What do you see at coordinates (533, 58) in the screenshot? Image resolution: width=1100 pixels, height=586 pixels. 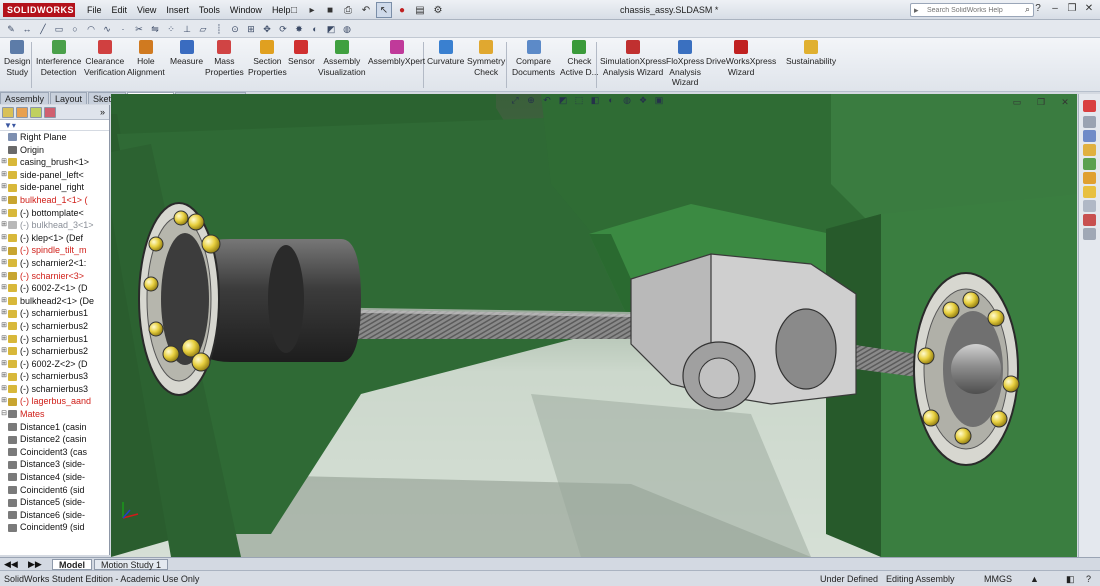 I see `compare-documents-button: Compare Documents` at bounding box center [533, 58].